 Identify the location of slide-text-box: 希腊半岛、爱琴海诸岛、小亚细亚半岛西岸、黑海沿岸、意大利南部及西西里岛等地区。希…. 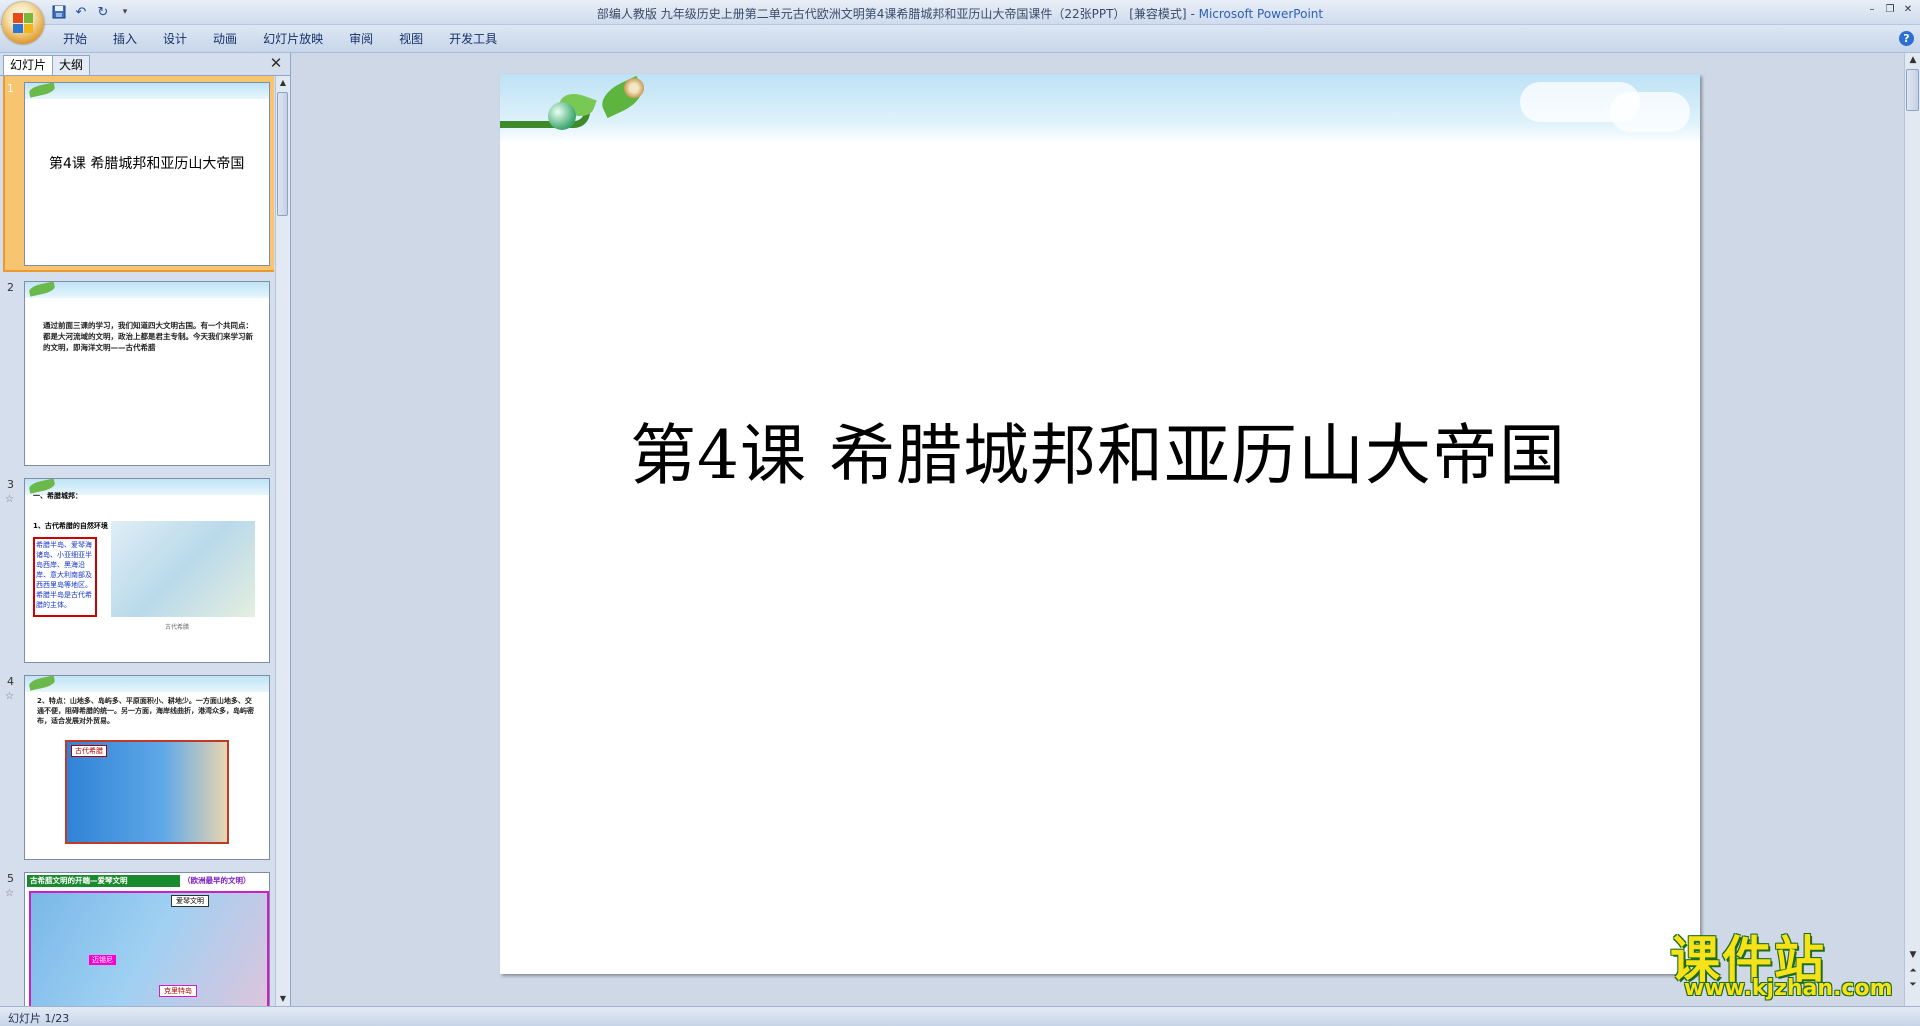
(65, 577).